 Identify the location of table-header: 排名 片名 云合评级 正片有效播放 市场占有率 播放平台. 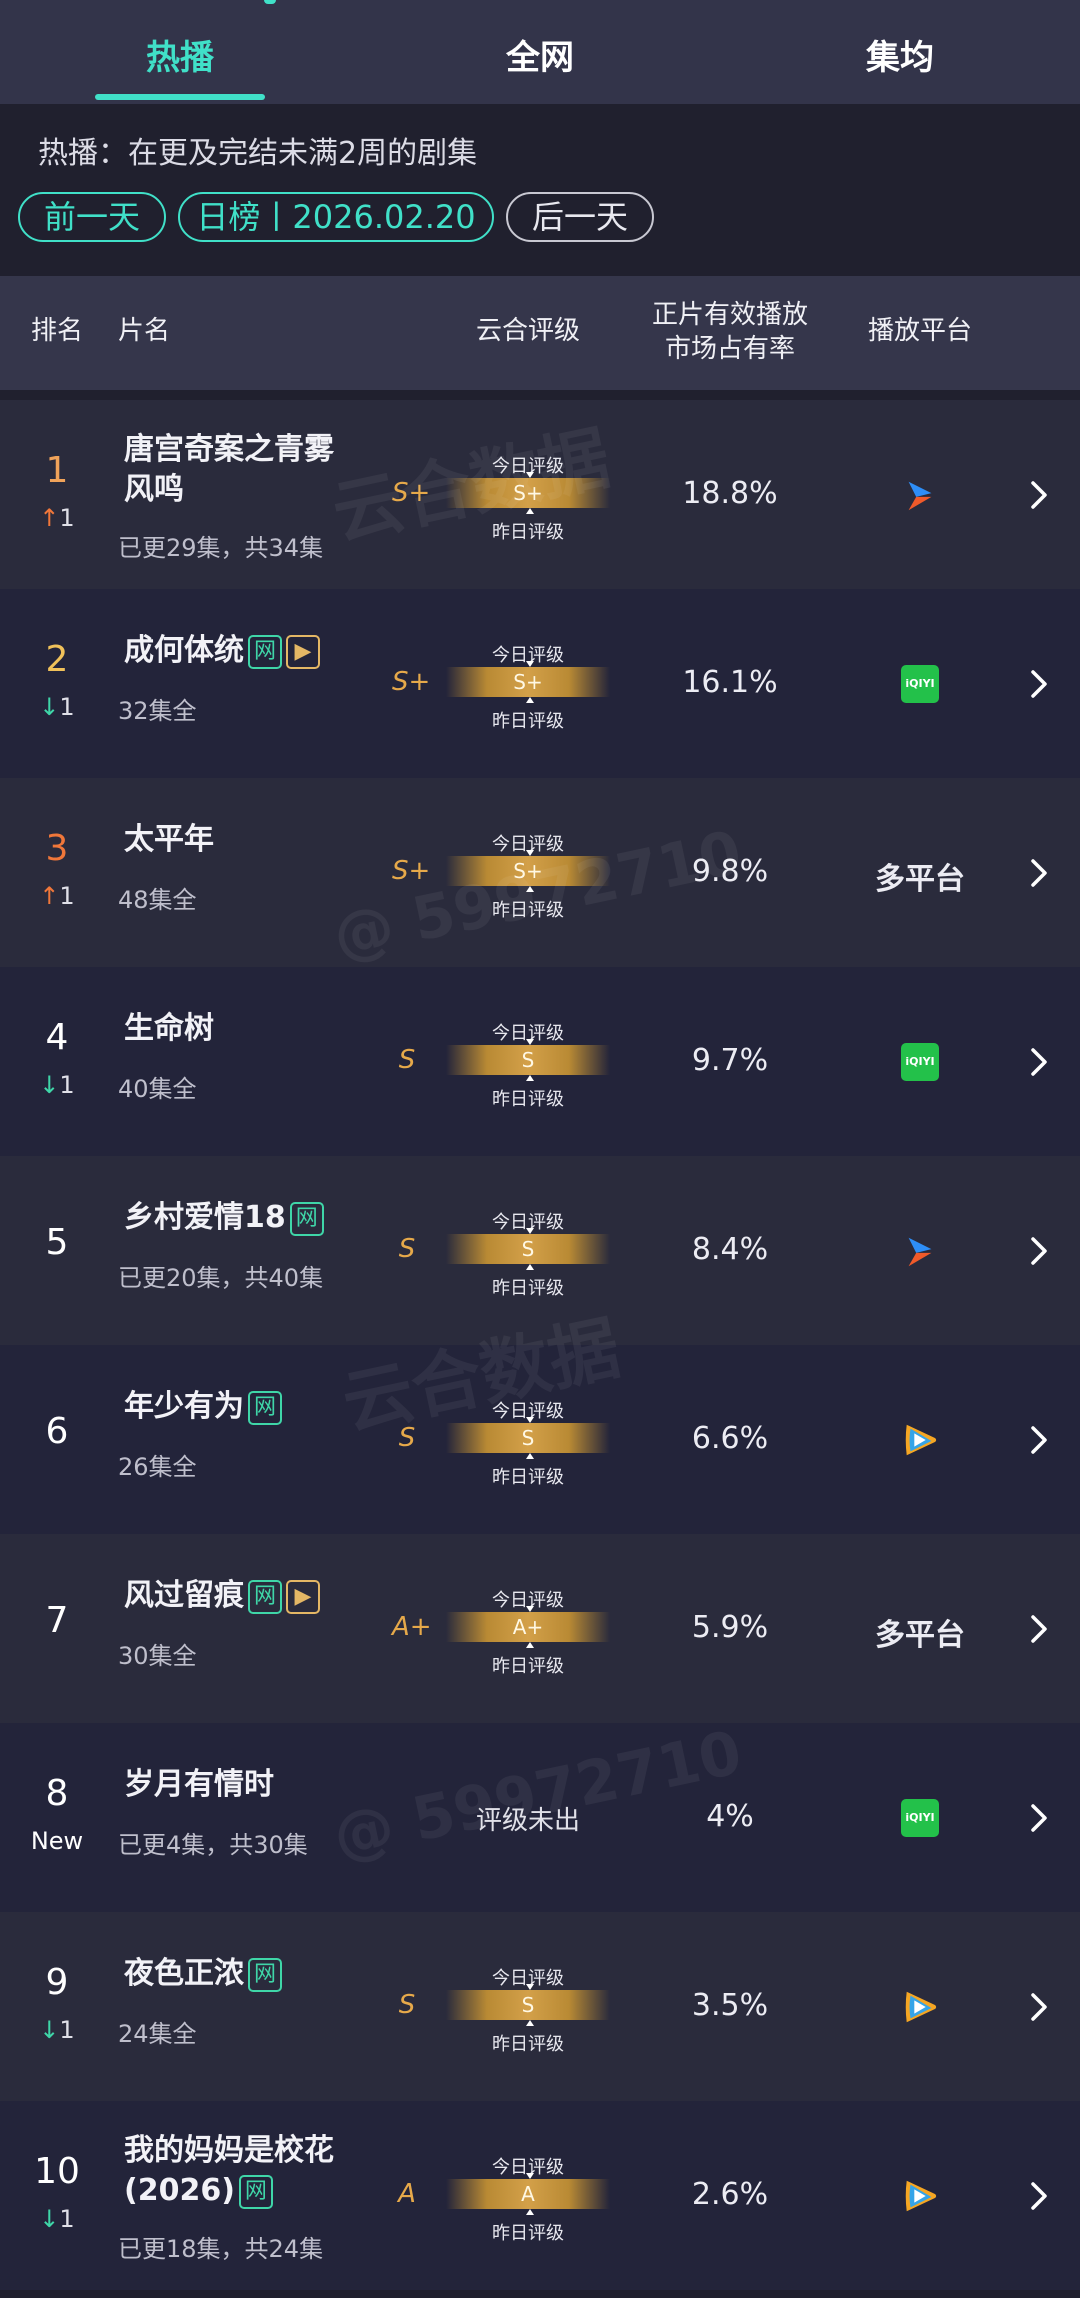
(540, 333).